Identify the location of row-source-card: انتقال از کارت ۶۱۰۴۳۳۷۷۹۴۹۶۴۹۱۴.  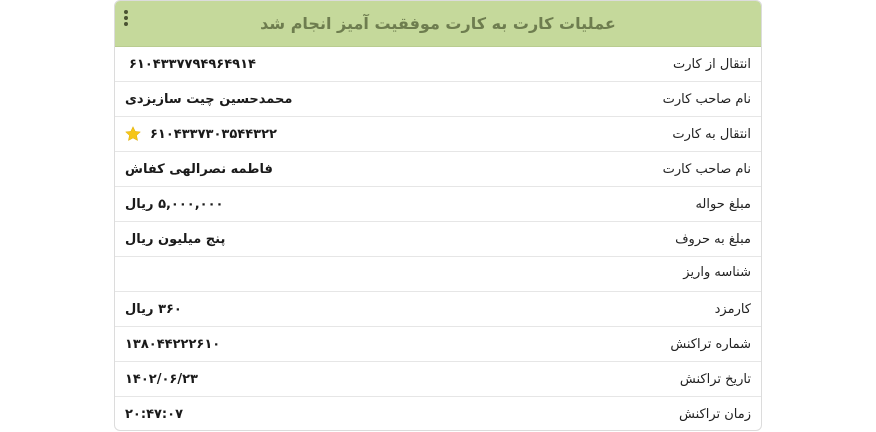
(438, 64).